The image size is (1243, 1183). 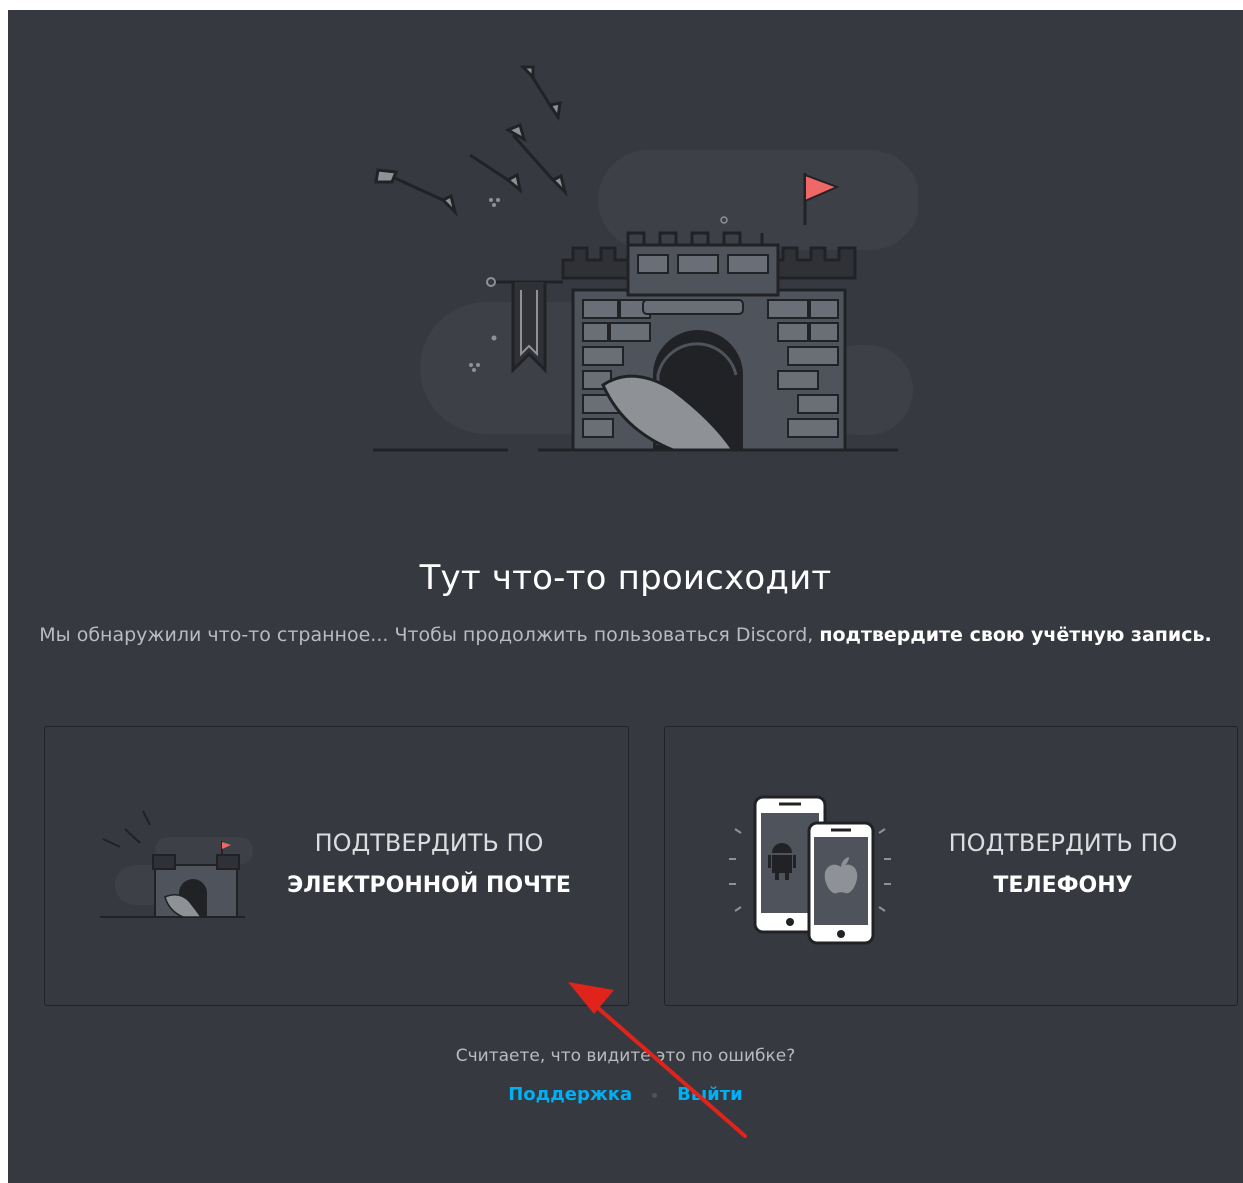 I want to click on logout-link: Выйти, so click(x=710, y=1094).